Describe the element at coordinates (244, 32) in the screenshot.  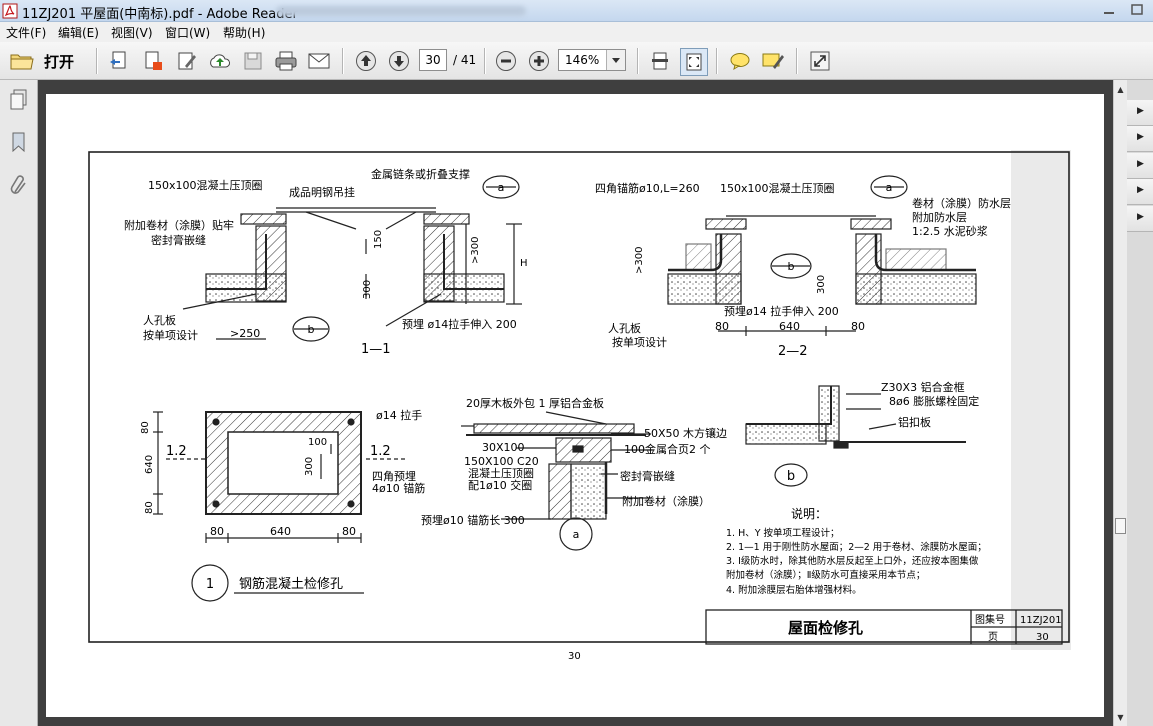
I see `menu-help: 帮助(H)` at that location.